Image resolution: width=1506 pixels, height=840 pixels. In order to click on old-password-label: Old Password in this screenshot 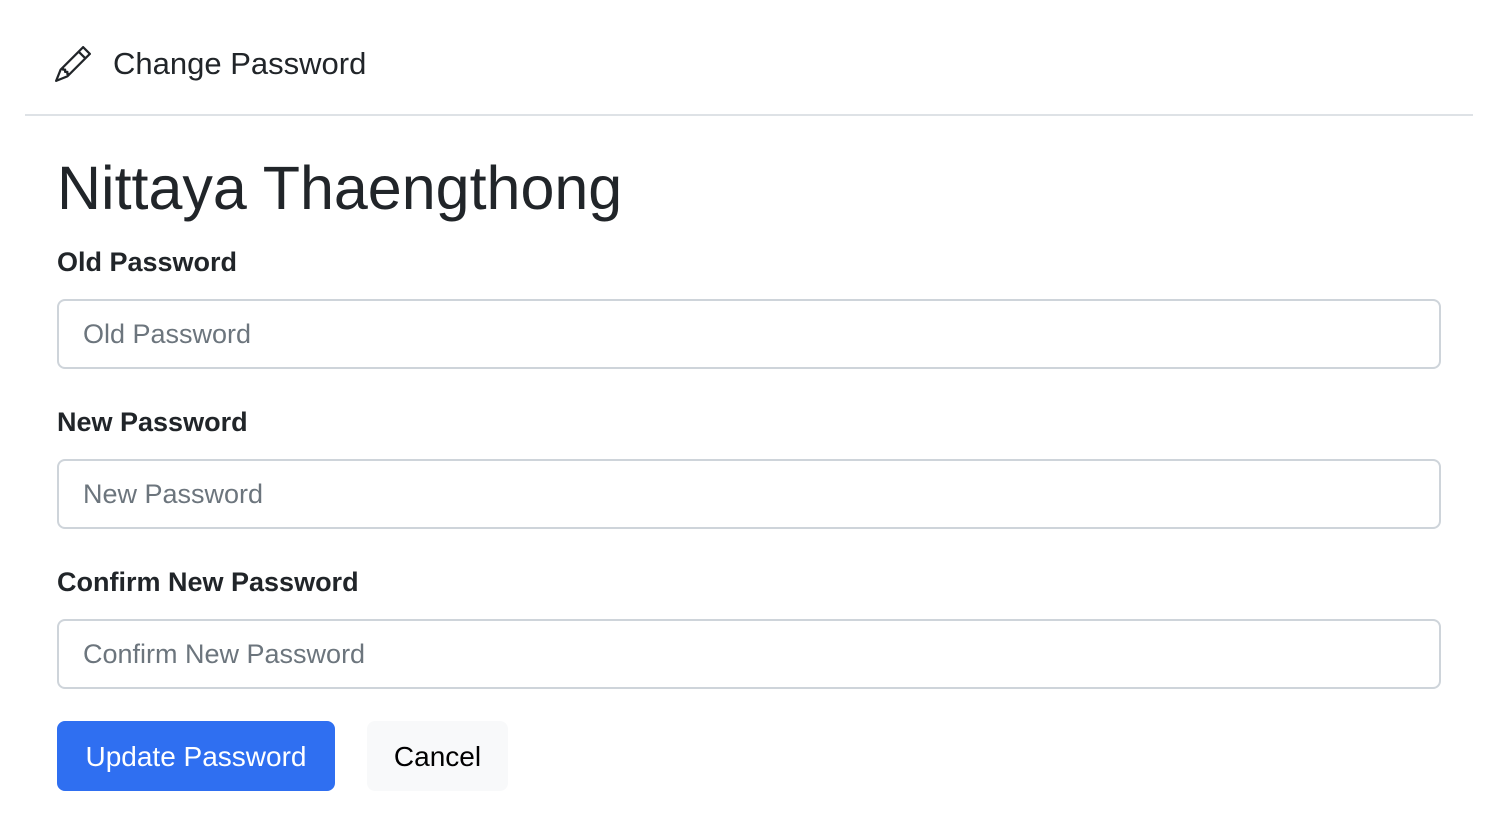, I will do `click(147, 262)`.